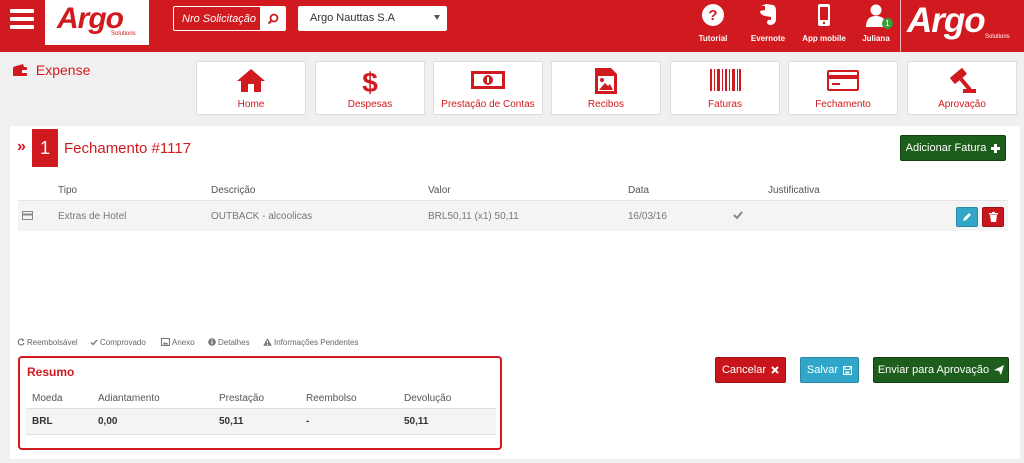  I want to click on nav-despesas-label: Despesas, so click(370, 104).